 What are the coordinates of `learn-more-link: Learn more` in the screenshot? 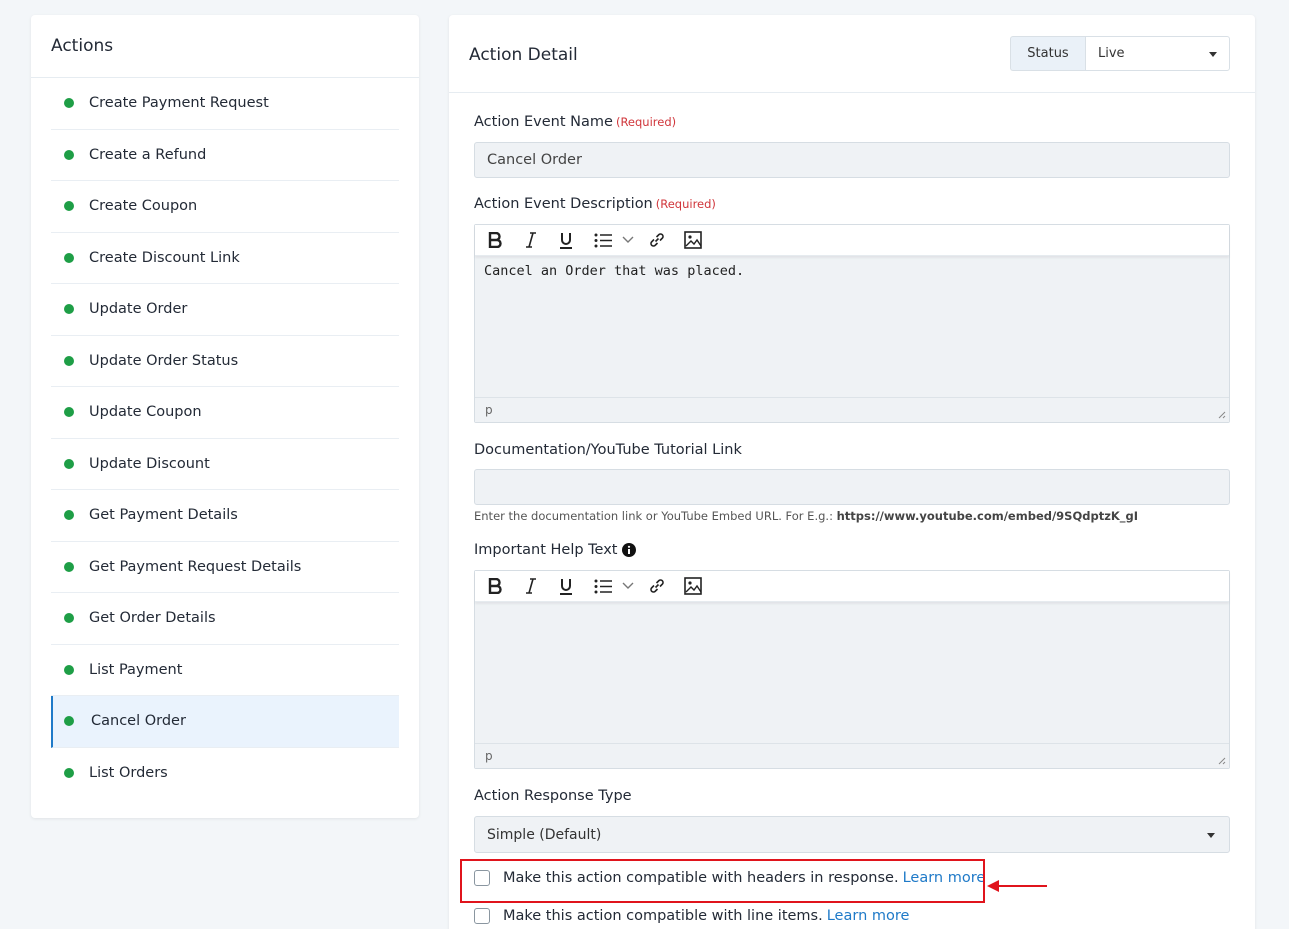 It's located at (868, 916).